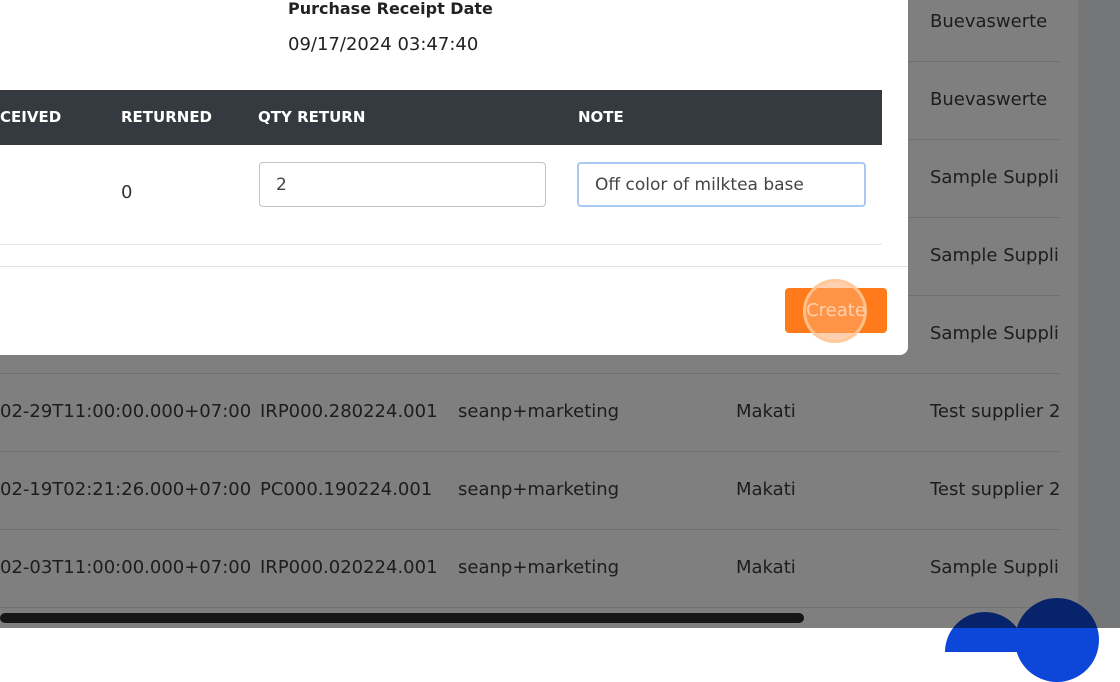 This screenshot has height=682, width=1120. What do you see at coordinates (383, 44) in the screenshot?
I see `purchase-receipt-date-value: 09/17/2024 03:47:40` at bounding box center [383, 44].